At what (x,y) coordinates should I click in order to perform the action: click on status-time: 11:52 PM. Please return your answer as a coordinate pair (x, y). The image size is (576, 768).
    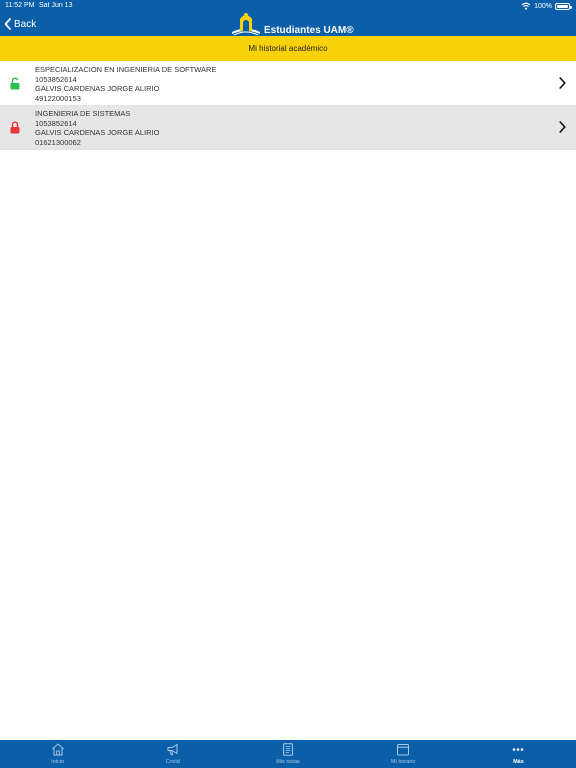
    Looking at the image, I should click on (20, 5).